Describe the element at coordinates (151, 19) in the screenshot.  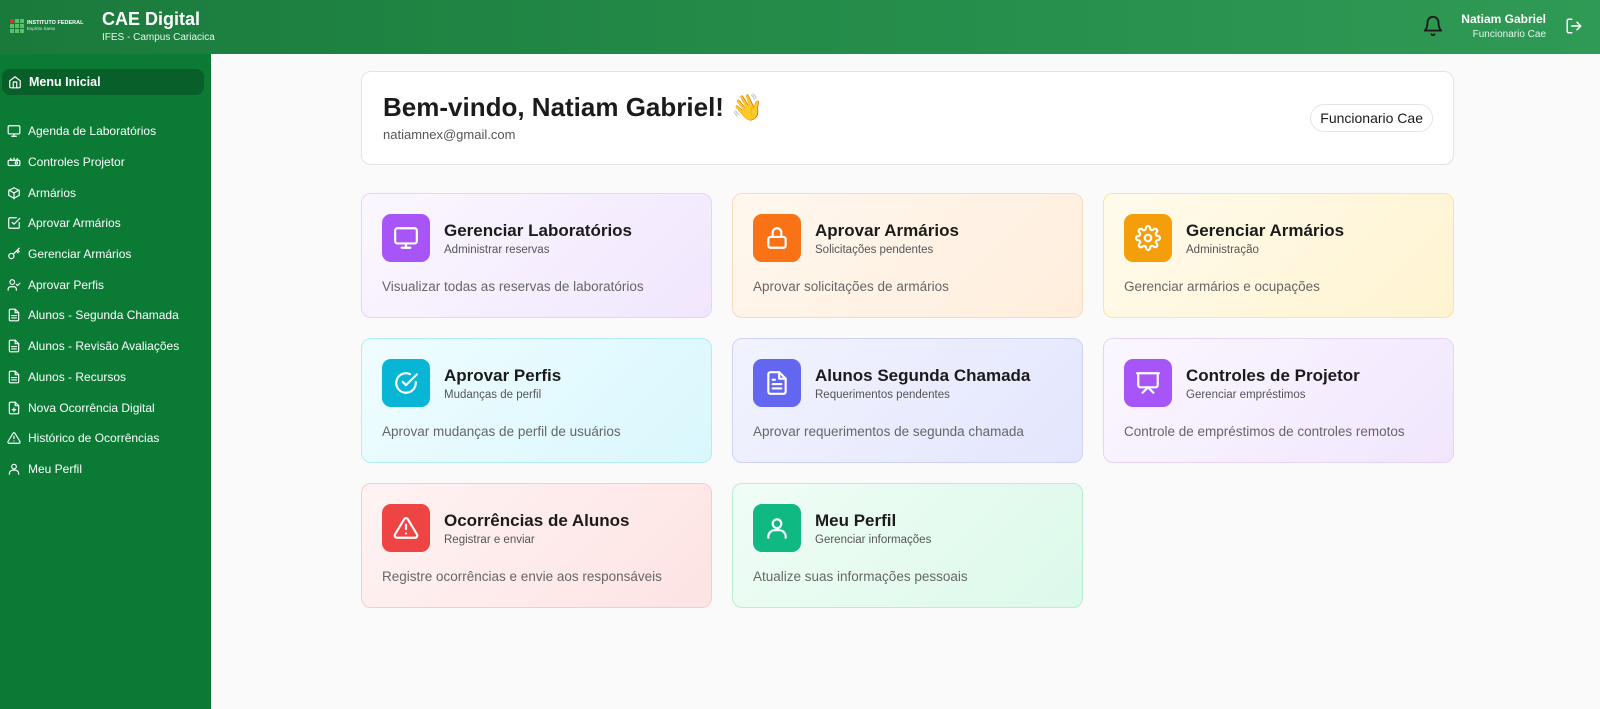
I see `app-title: CAE Digital` at that location.